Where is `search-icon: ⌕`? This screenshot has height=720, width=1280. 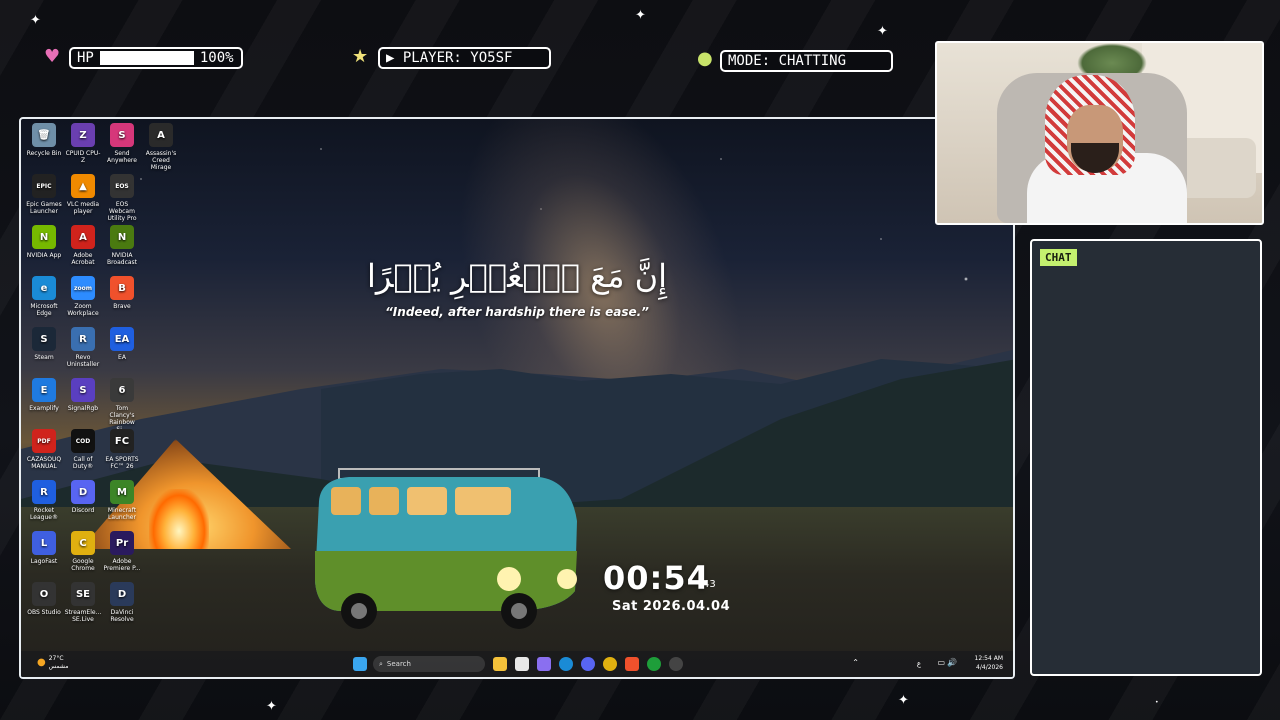 search-icon: ⌕ is located at coordinates (381, 663).